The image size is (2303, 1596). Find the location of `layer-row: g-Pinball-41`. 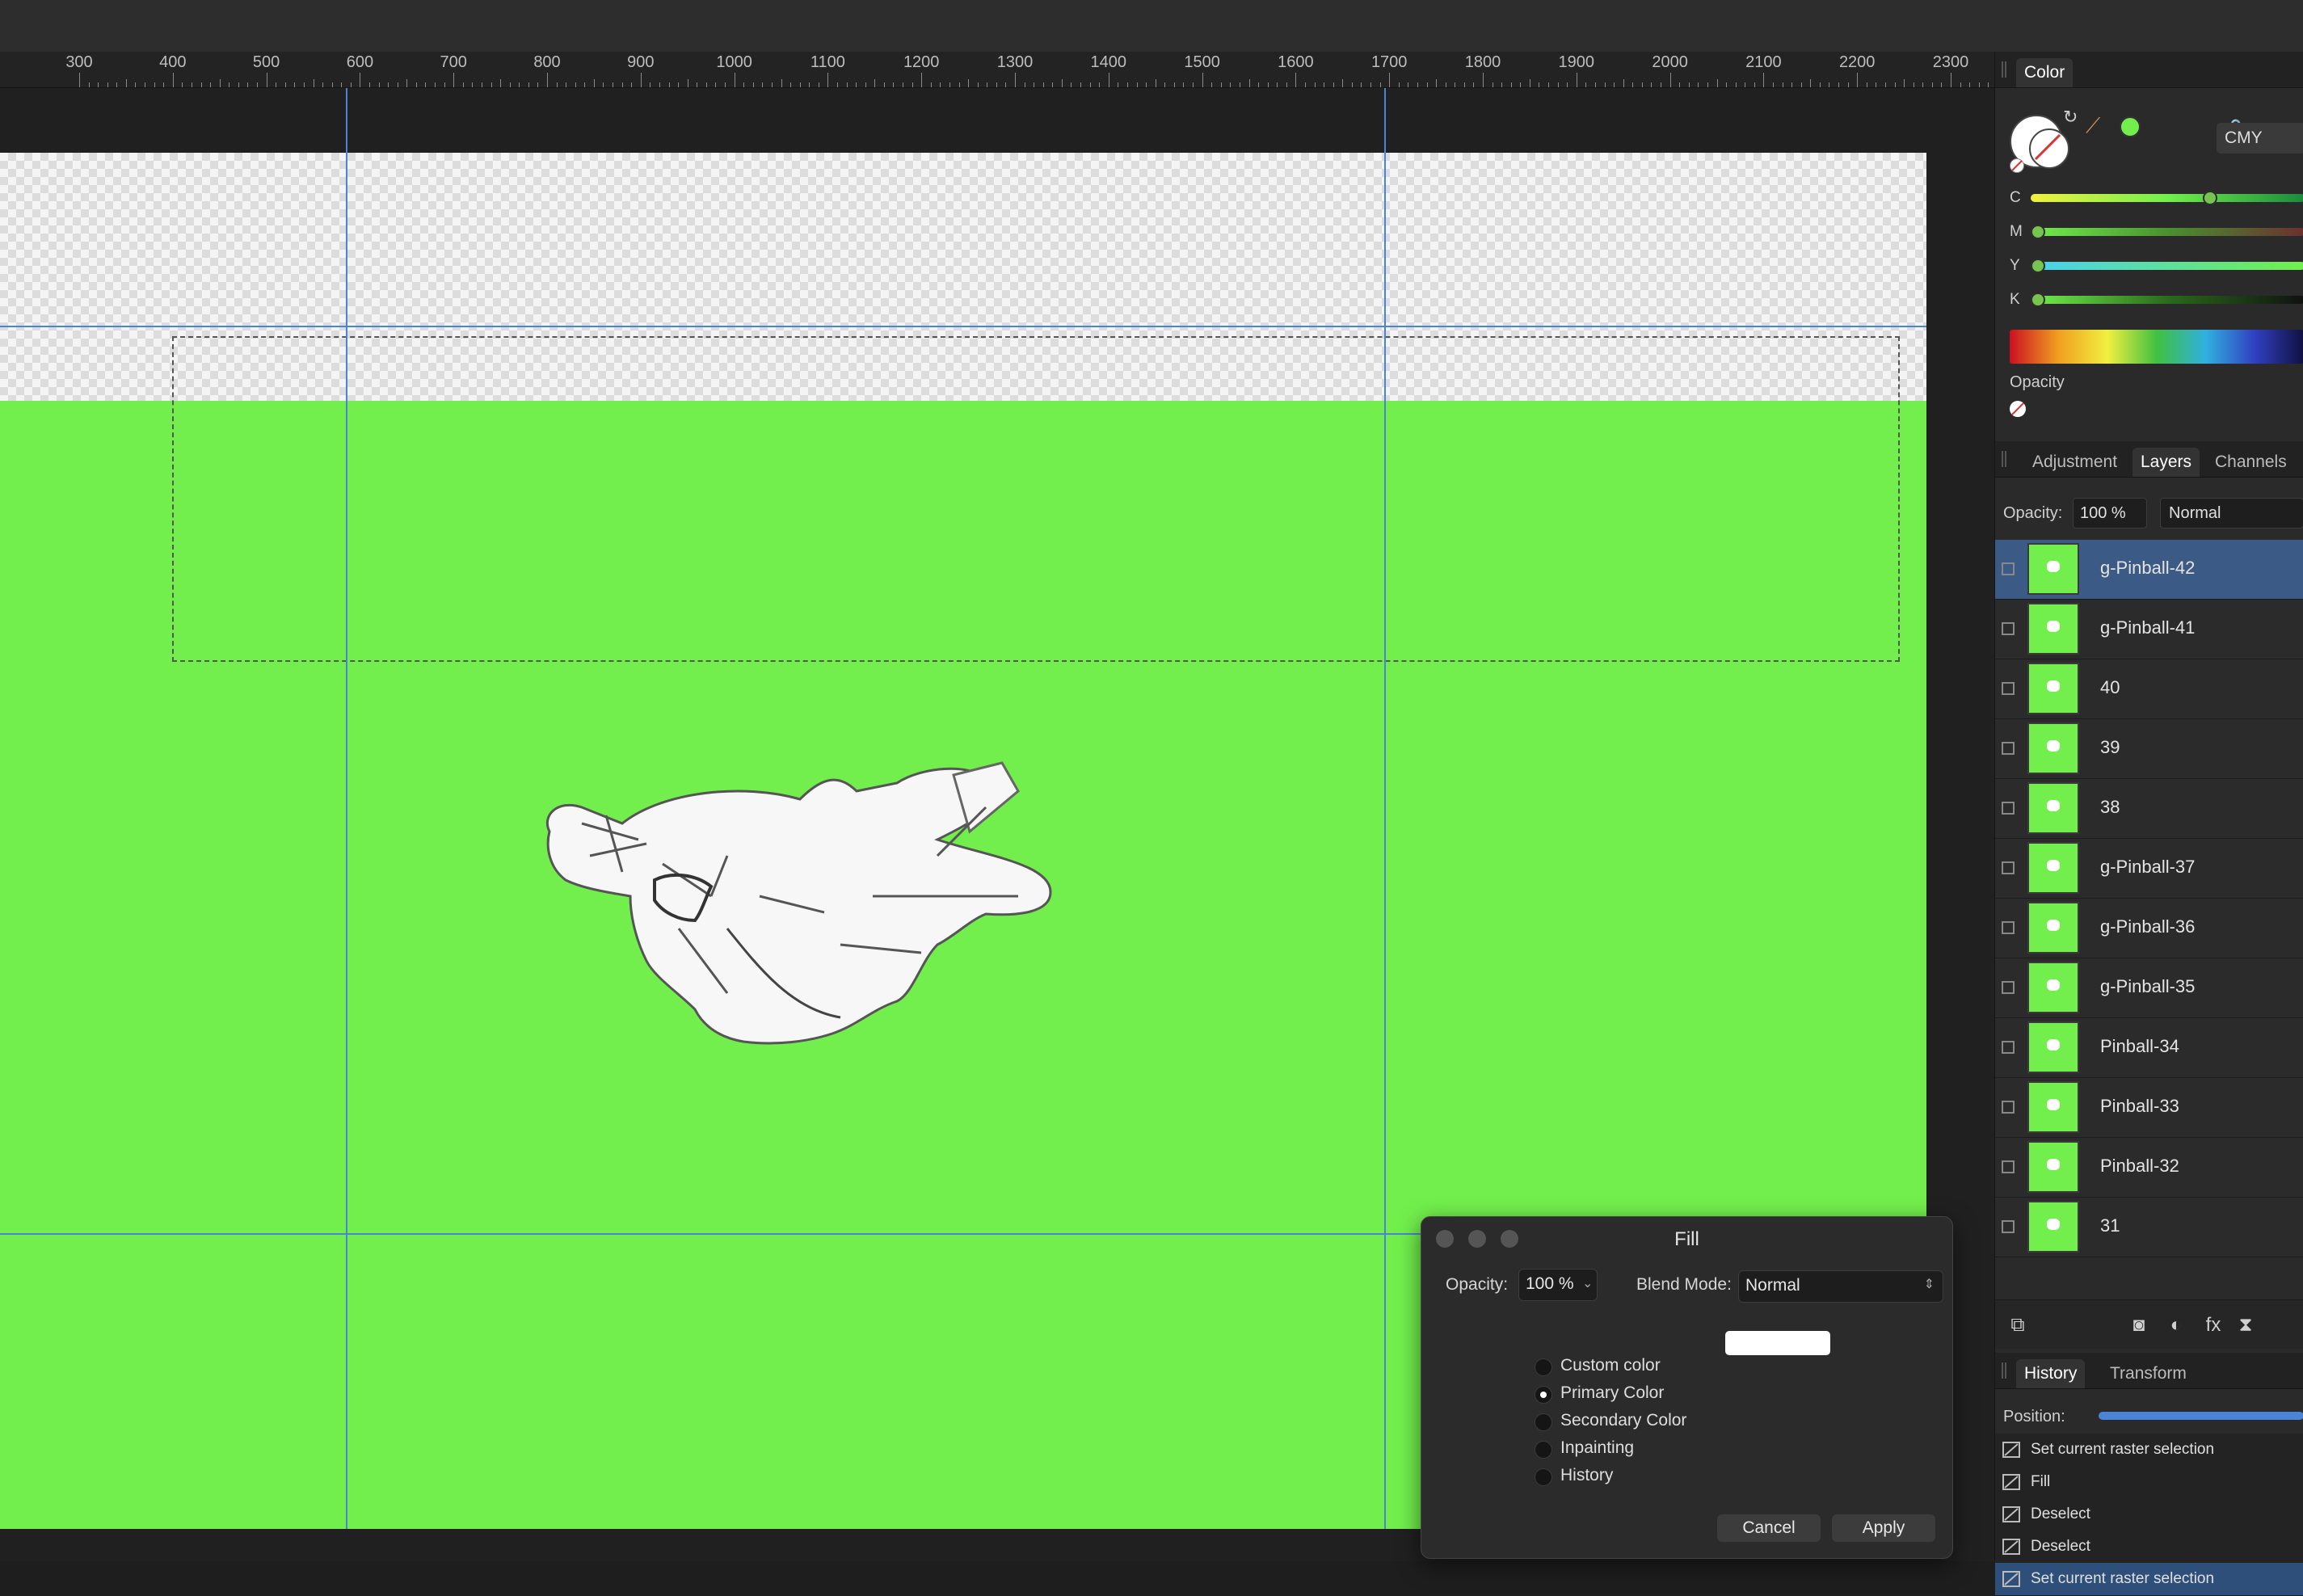

layer-row: g-Pinball-41 is located at coordinates (2149, 630).